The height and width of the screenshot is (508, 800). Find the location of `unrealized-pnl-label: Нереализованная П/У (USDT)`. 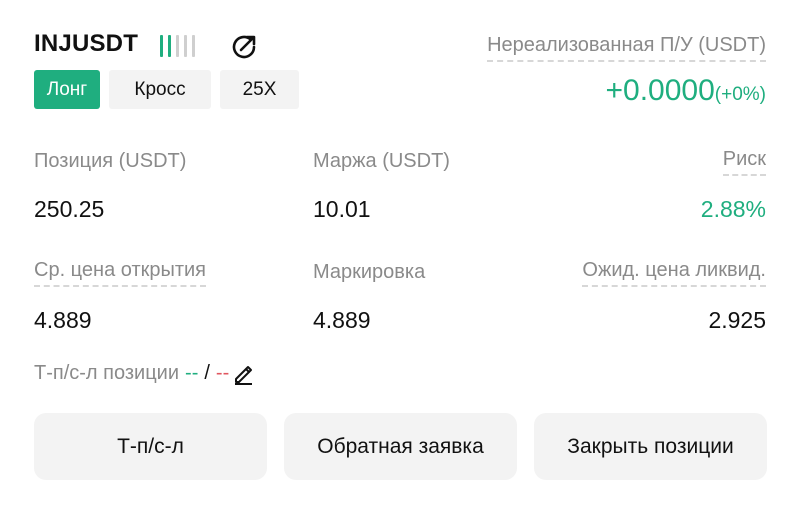

unrealized-pnl-label: Нереализованная П/У (USDT) is located at coordinates (626, 48).